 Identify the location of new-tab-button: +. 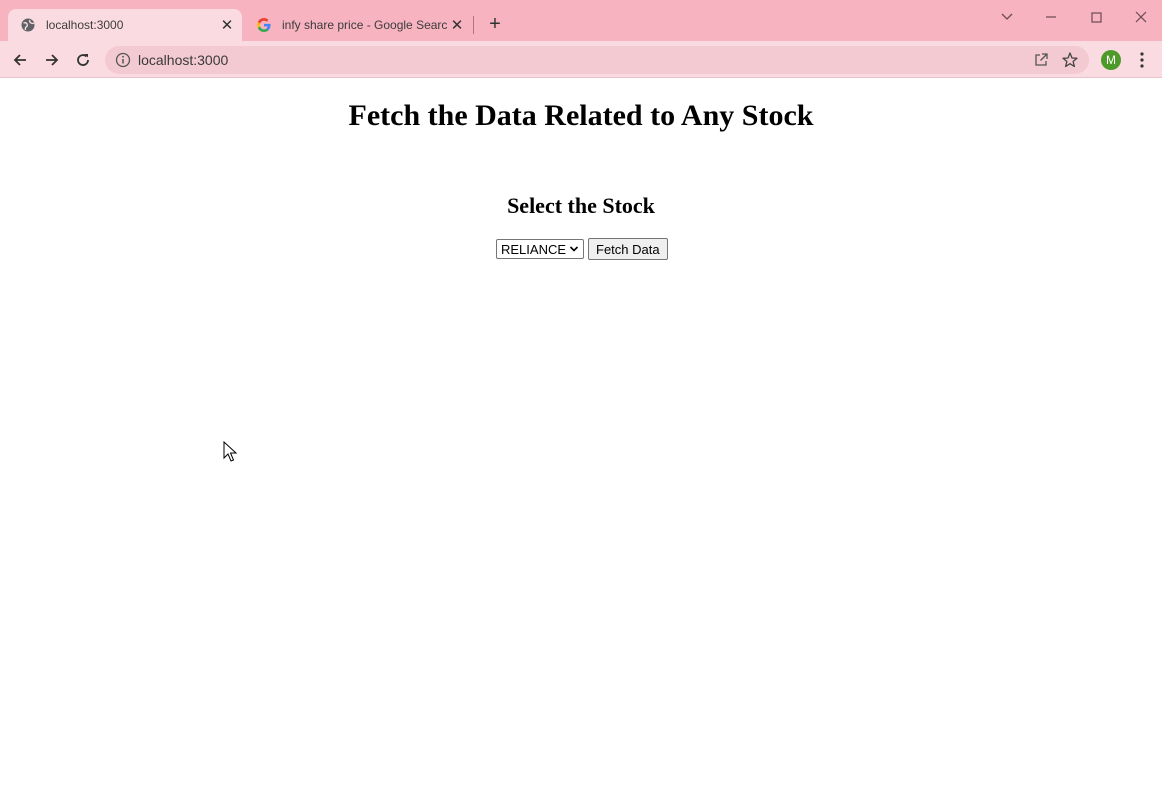
(495, 25).